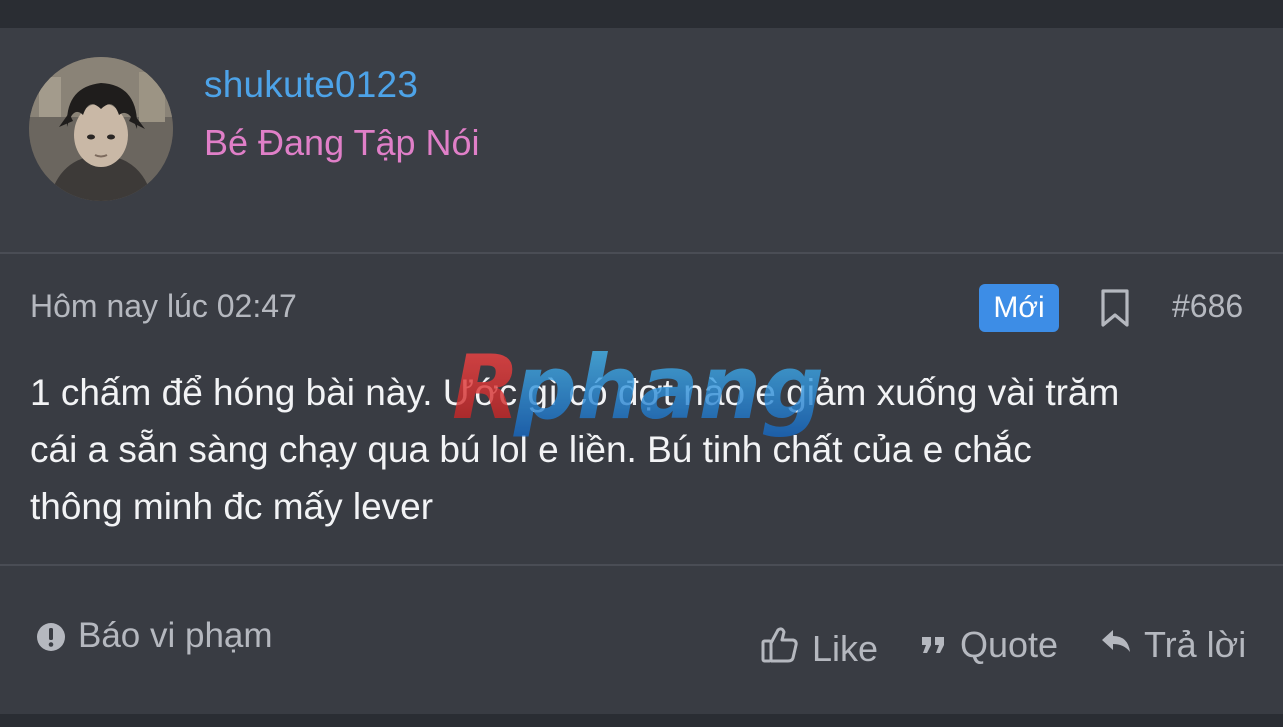 This screenshot has height=727, width=1283. What do you see at coordinates (845, 648) in the screenshot?
I see `like-label: Like` at bounding box center [845, 648].